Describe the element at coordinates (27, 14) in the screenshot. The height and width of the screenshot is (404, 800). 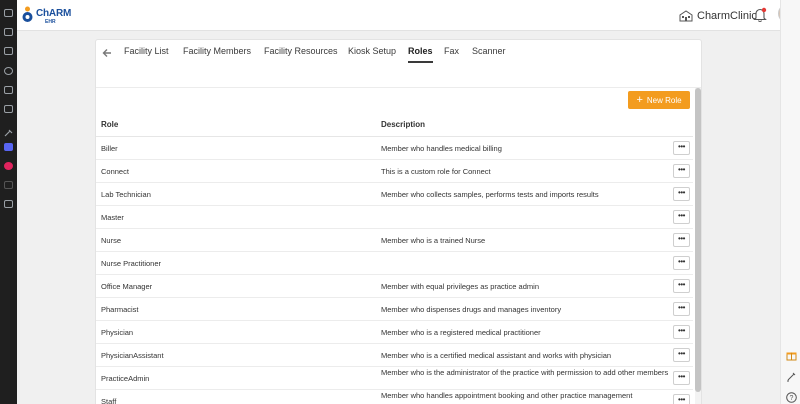
I see `logo-mark-icon` at that location.